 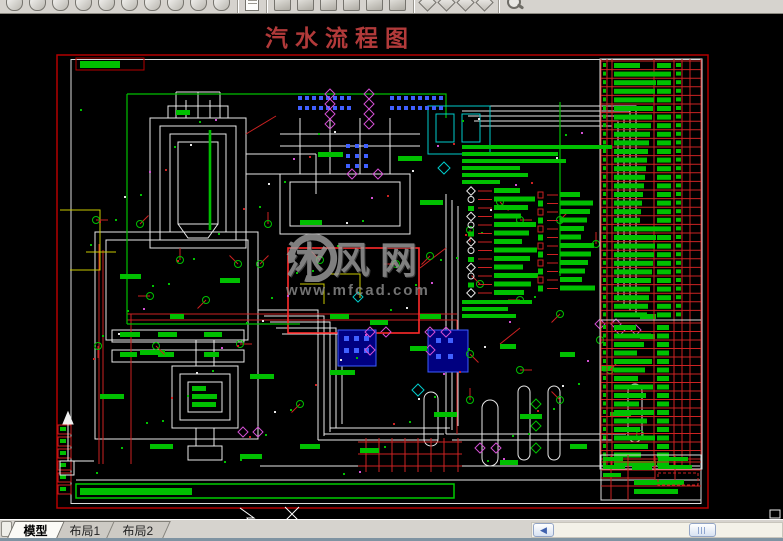 I want to click on scroll-left-button: ◀, so click(x=543, y=530).